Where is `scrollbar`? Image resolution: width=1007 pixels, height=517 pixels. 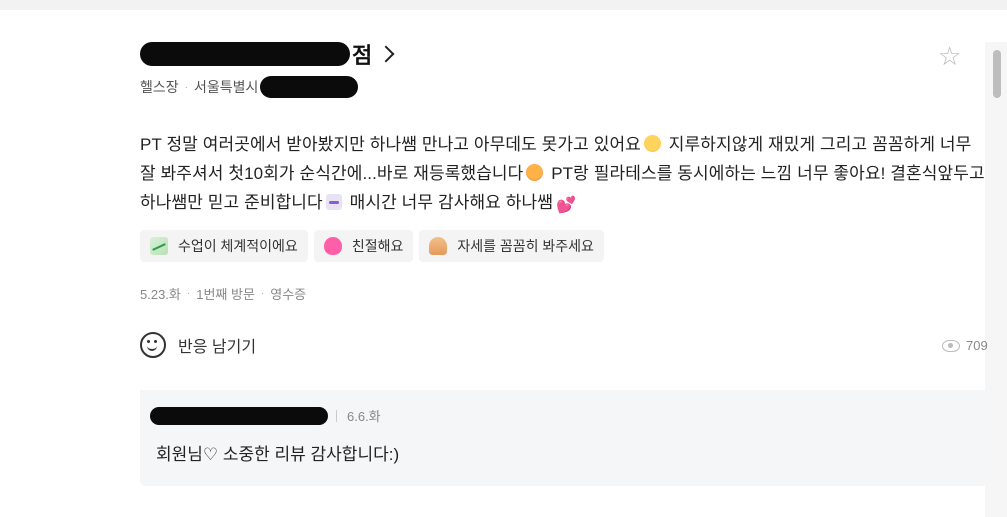 scrollbar is located at coordinates (996, 279).